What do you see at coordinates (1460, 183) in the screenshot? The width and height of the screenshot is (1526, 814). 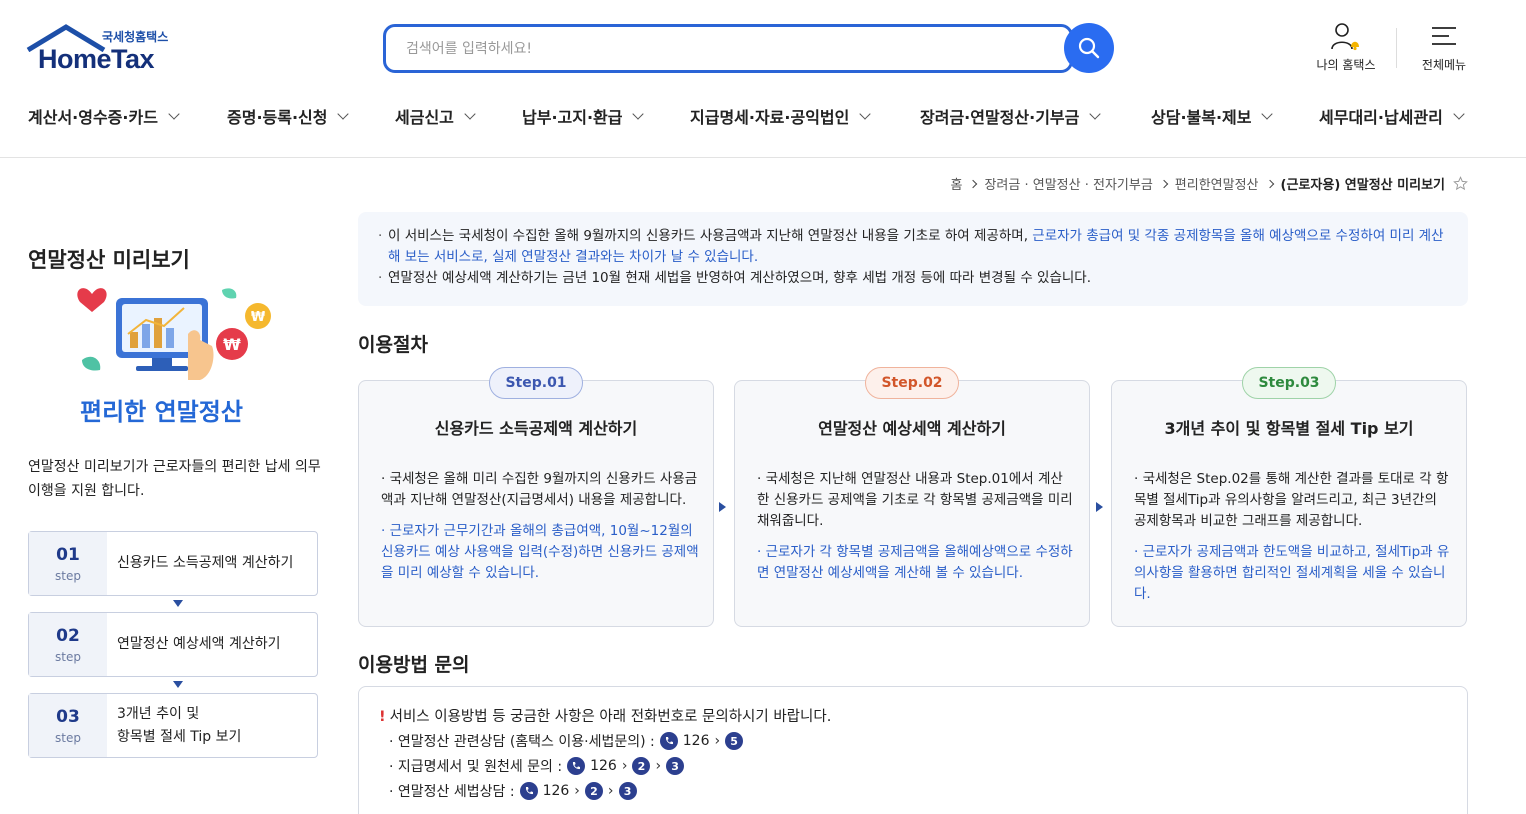 I see `star-icon` at bounding box center [1460, 183].